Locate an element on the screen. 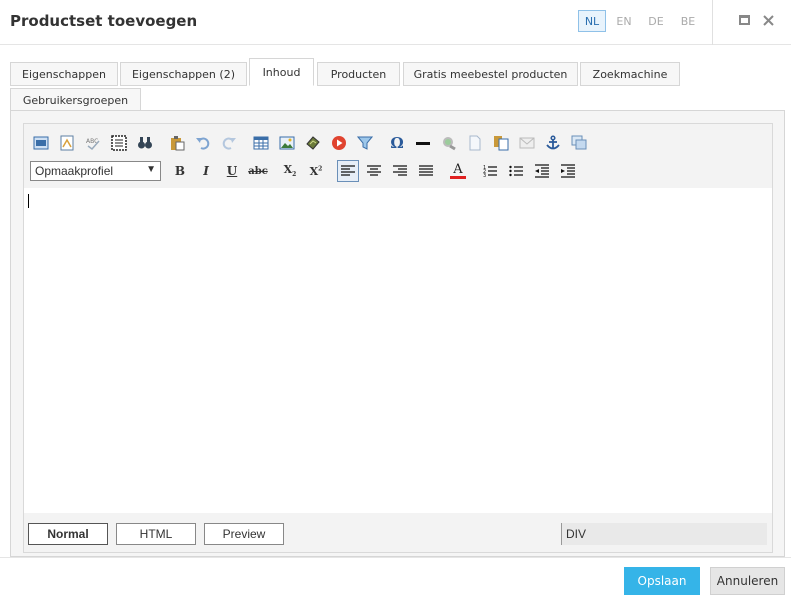 This screenshot has height=599, width=791. ordered-list-icon: 123 is located at coordinates (490, 171).